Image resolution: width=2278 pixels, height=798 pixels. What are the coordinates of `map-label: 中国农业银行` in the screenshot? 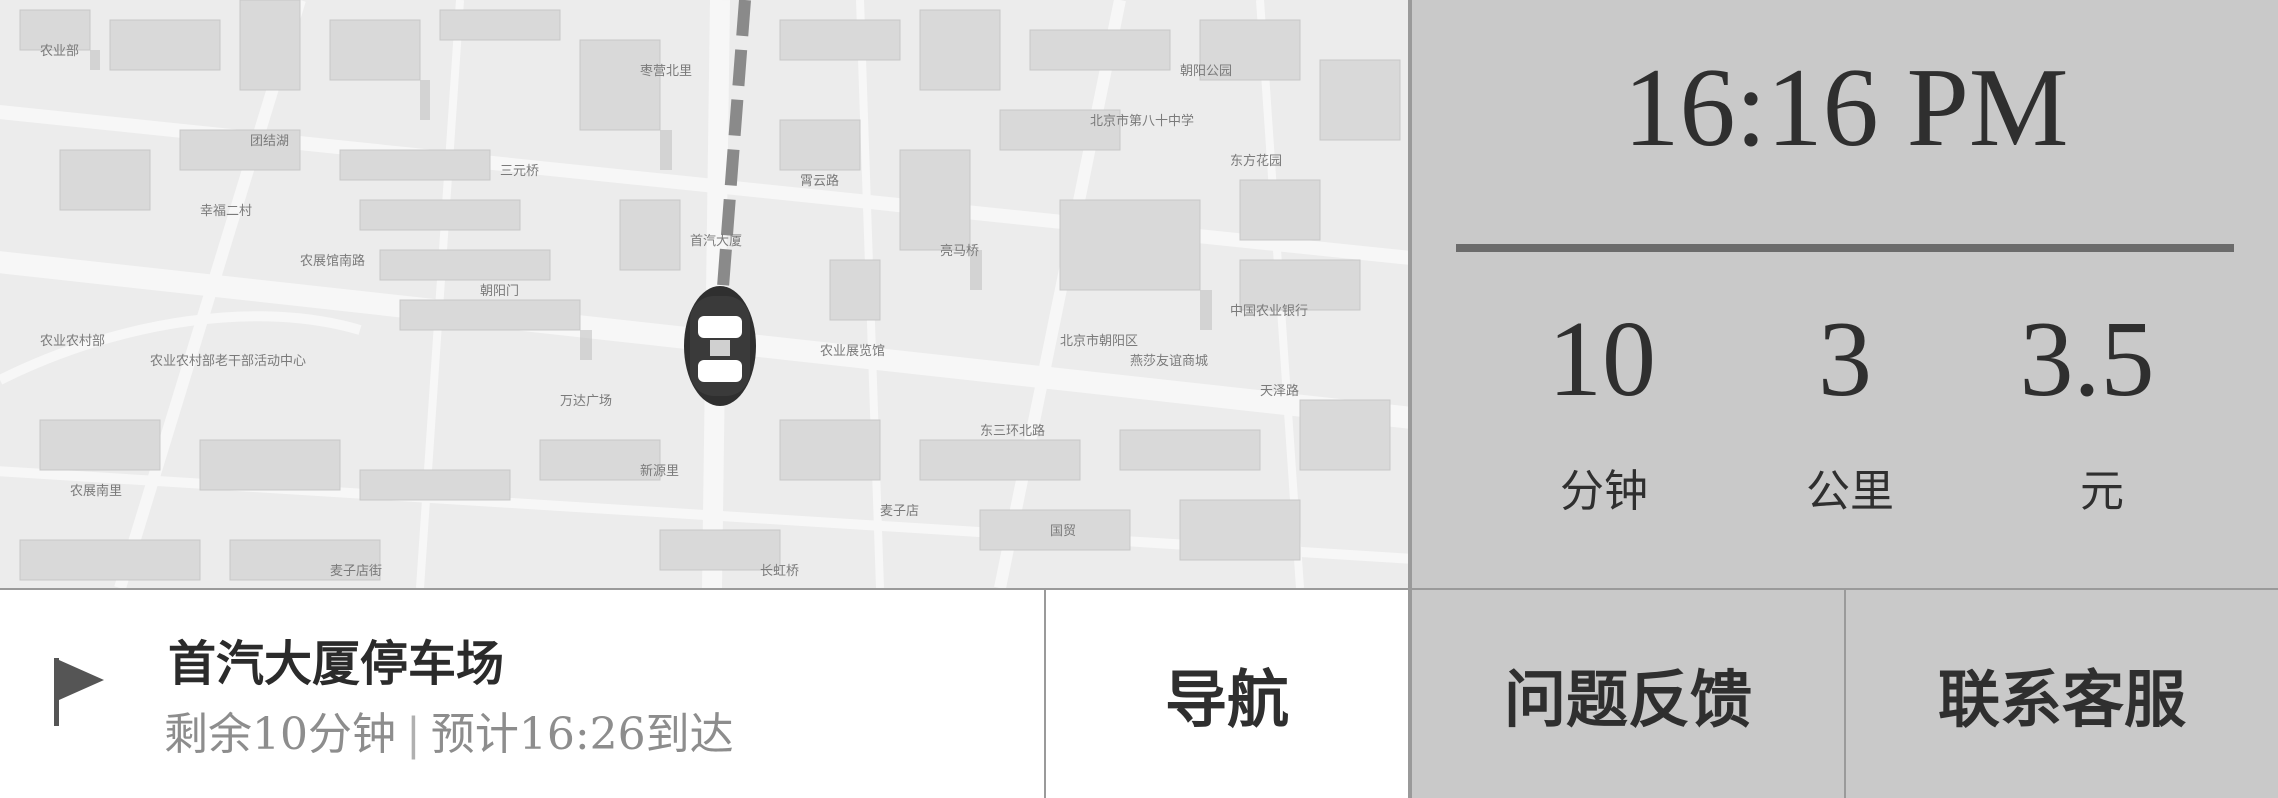 It's located at (1269, 311).